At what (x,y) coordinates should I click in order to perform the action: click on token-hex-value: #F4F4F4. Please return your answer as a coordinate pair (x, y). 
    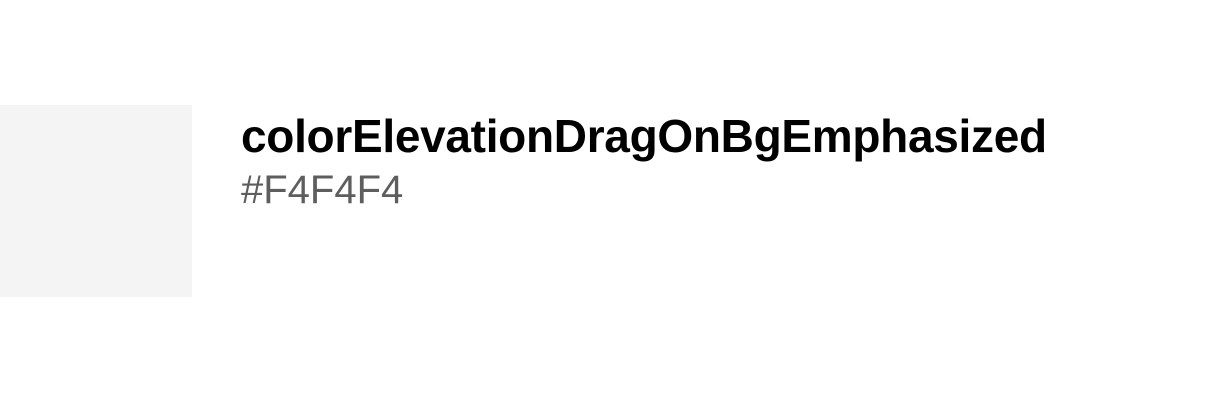
    Looking at the image, I should click on (322, 190).